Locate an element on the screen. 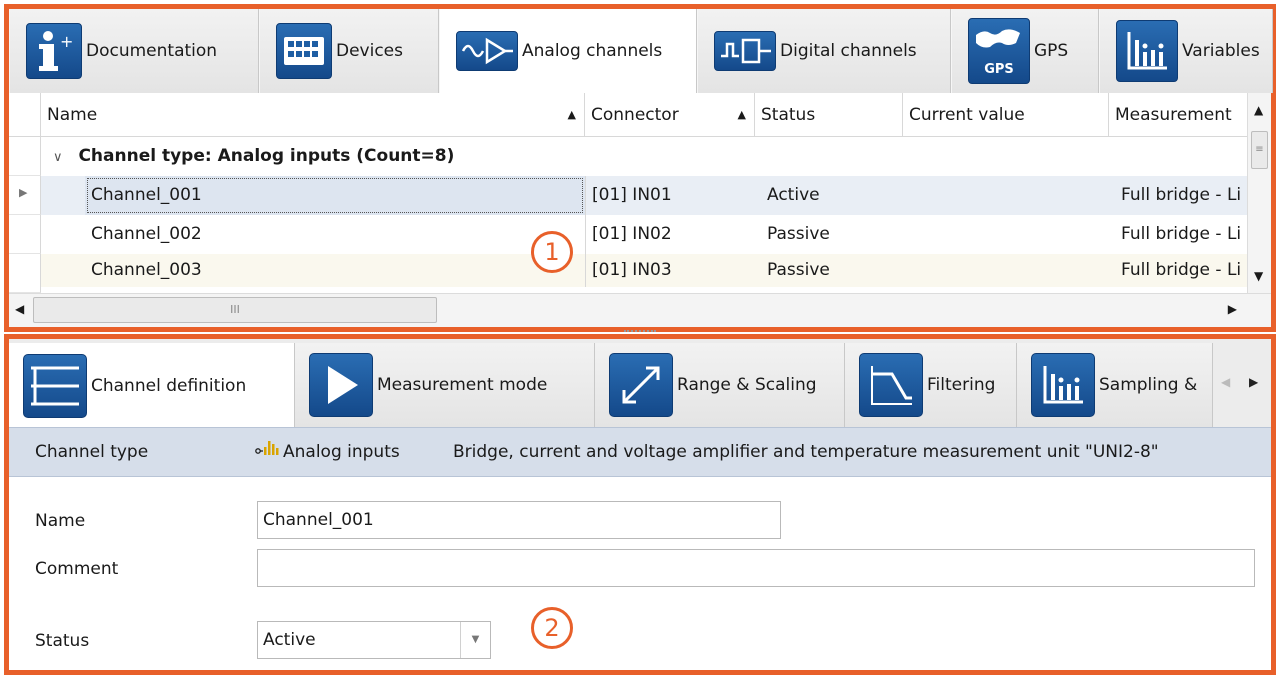  status-field-label: Status is located at coordinates (62, 641).